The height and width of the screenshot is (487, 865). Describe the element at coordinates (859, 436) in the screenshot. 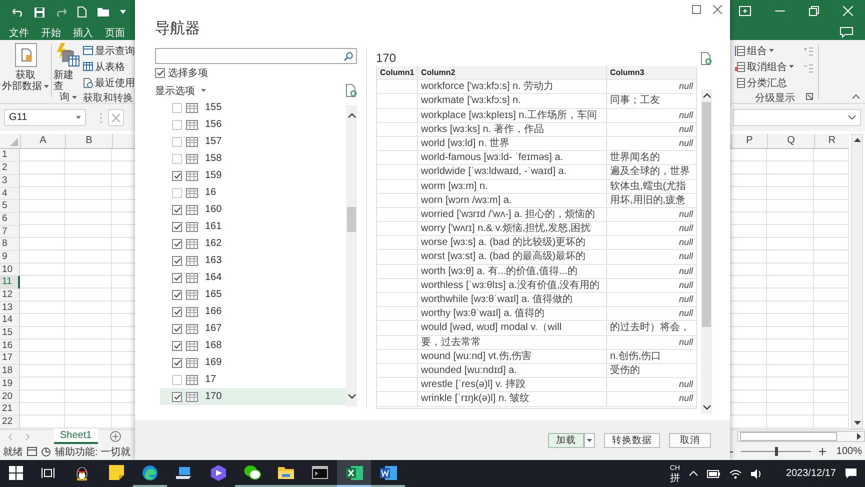

I see `scroll-right-icon` at that location.